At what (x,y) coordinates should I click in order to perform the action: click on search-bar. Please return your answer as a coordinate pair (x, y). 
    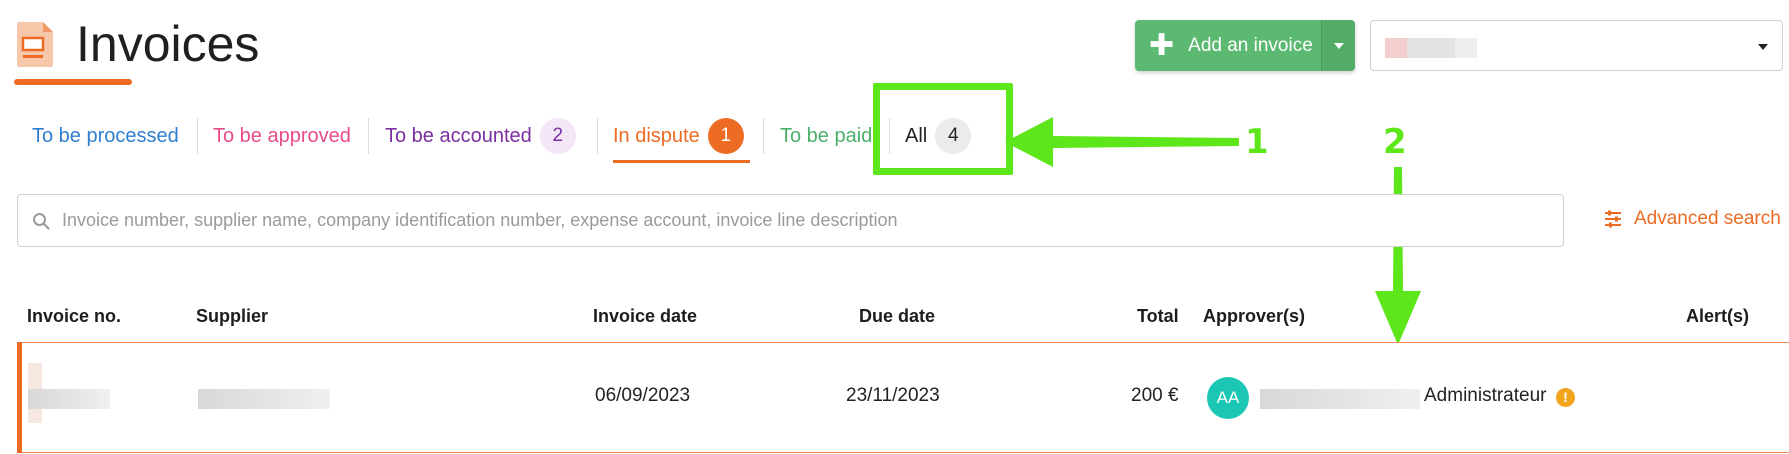
    Looking at the image, I should click on (790, 220).